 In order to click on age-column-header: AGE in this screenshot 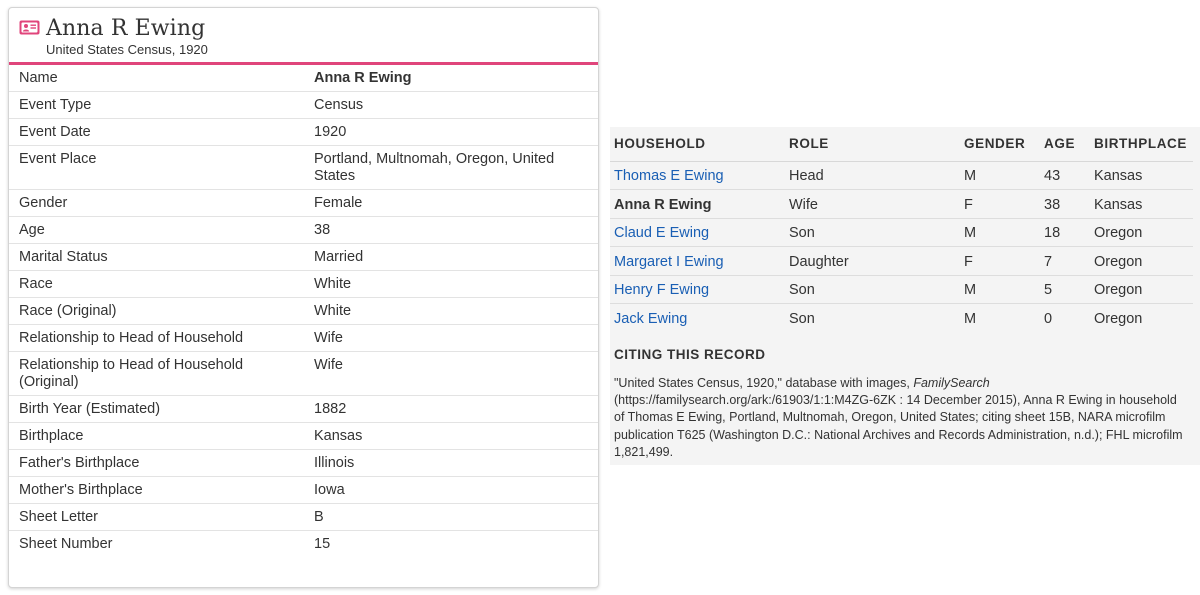, I will do `click(1065, 144)`.